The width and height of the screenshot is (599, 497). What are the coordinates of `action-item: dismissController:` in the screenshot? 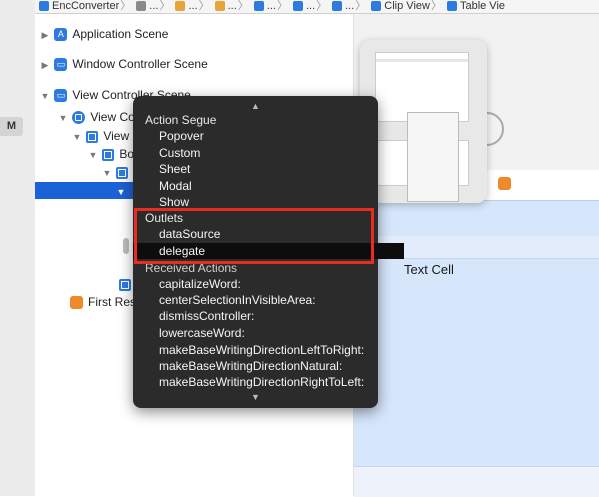 It's located at (268, 316).